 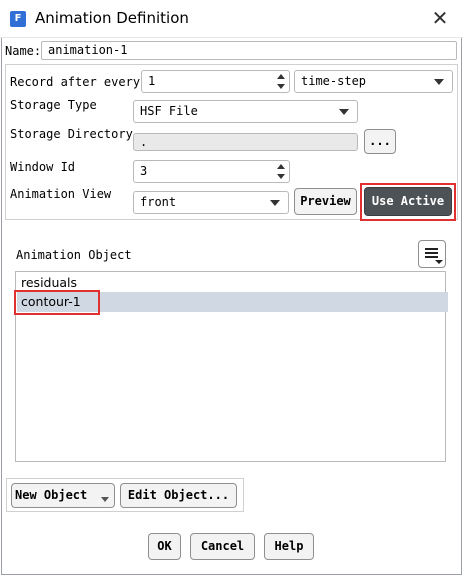 What do you see at coordinates (440, 18) in the screenshot?
I see `close-icon: ✕` at bounding box center [440, 18].